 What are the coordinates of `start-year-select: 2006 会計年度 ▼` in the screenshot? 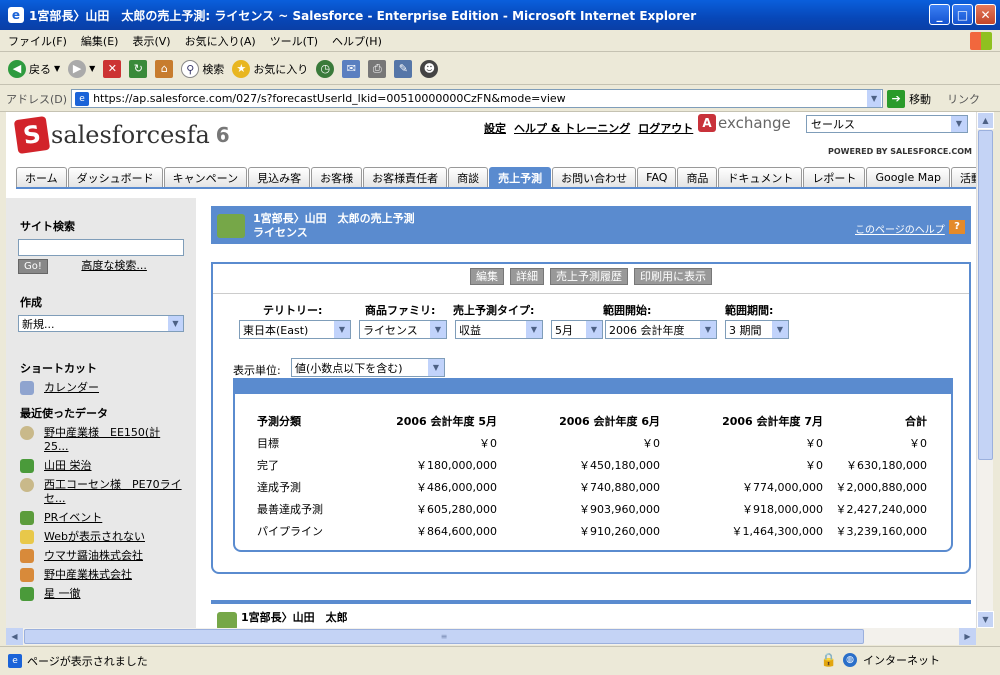 It's located at (661, 329).